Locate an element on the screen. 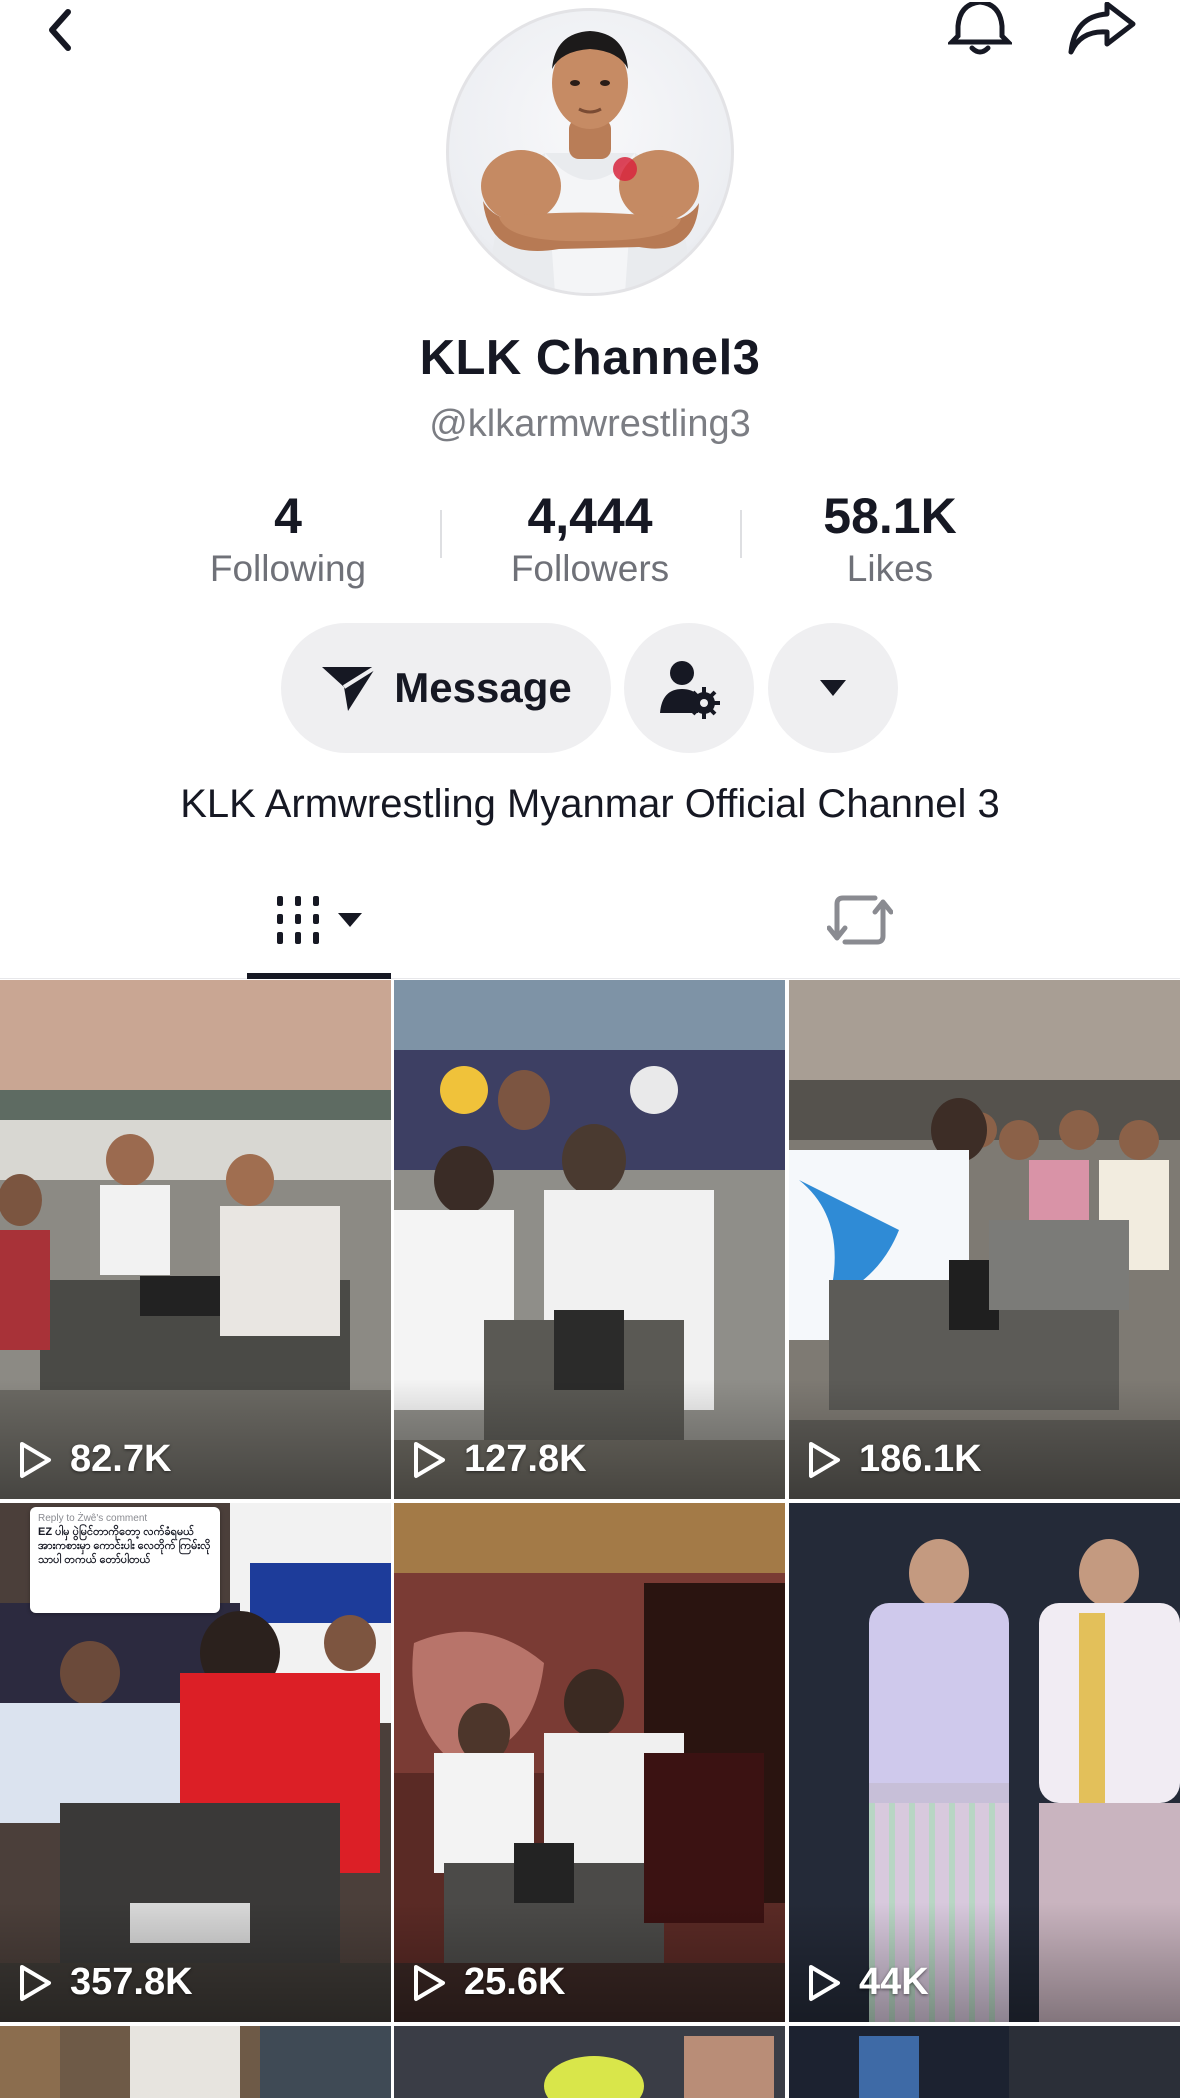  stat-following-label: Following is located at coordinates (288, 568).